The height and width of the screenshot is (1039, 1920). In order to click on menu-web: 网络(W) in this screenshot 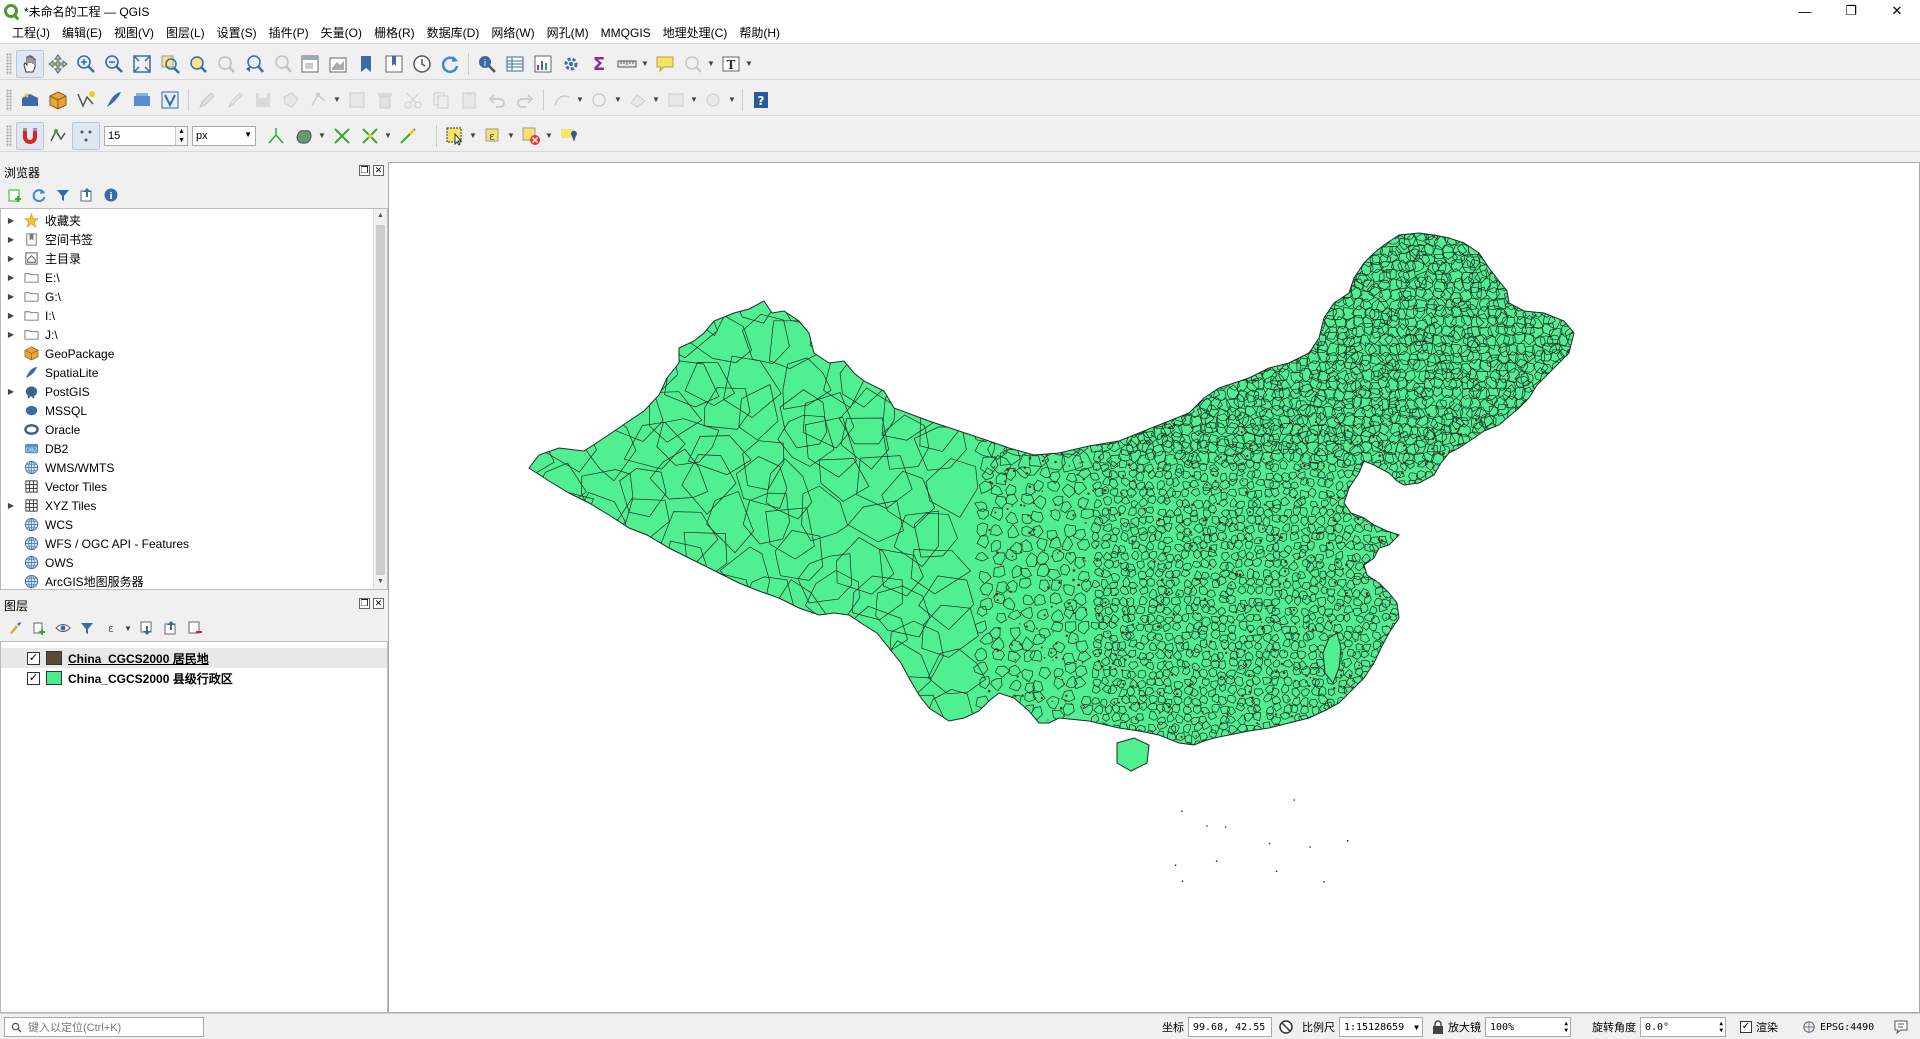, I will do `click(512, 32)`.